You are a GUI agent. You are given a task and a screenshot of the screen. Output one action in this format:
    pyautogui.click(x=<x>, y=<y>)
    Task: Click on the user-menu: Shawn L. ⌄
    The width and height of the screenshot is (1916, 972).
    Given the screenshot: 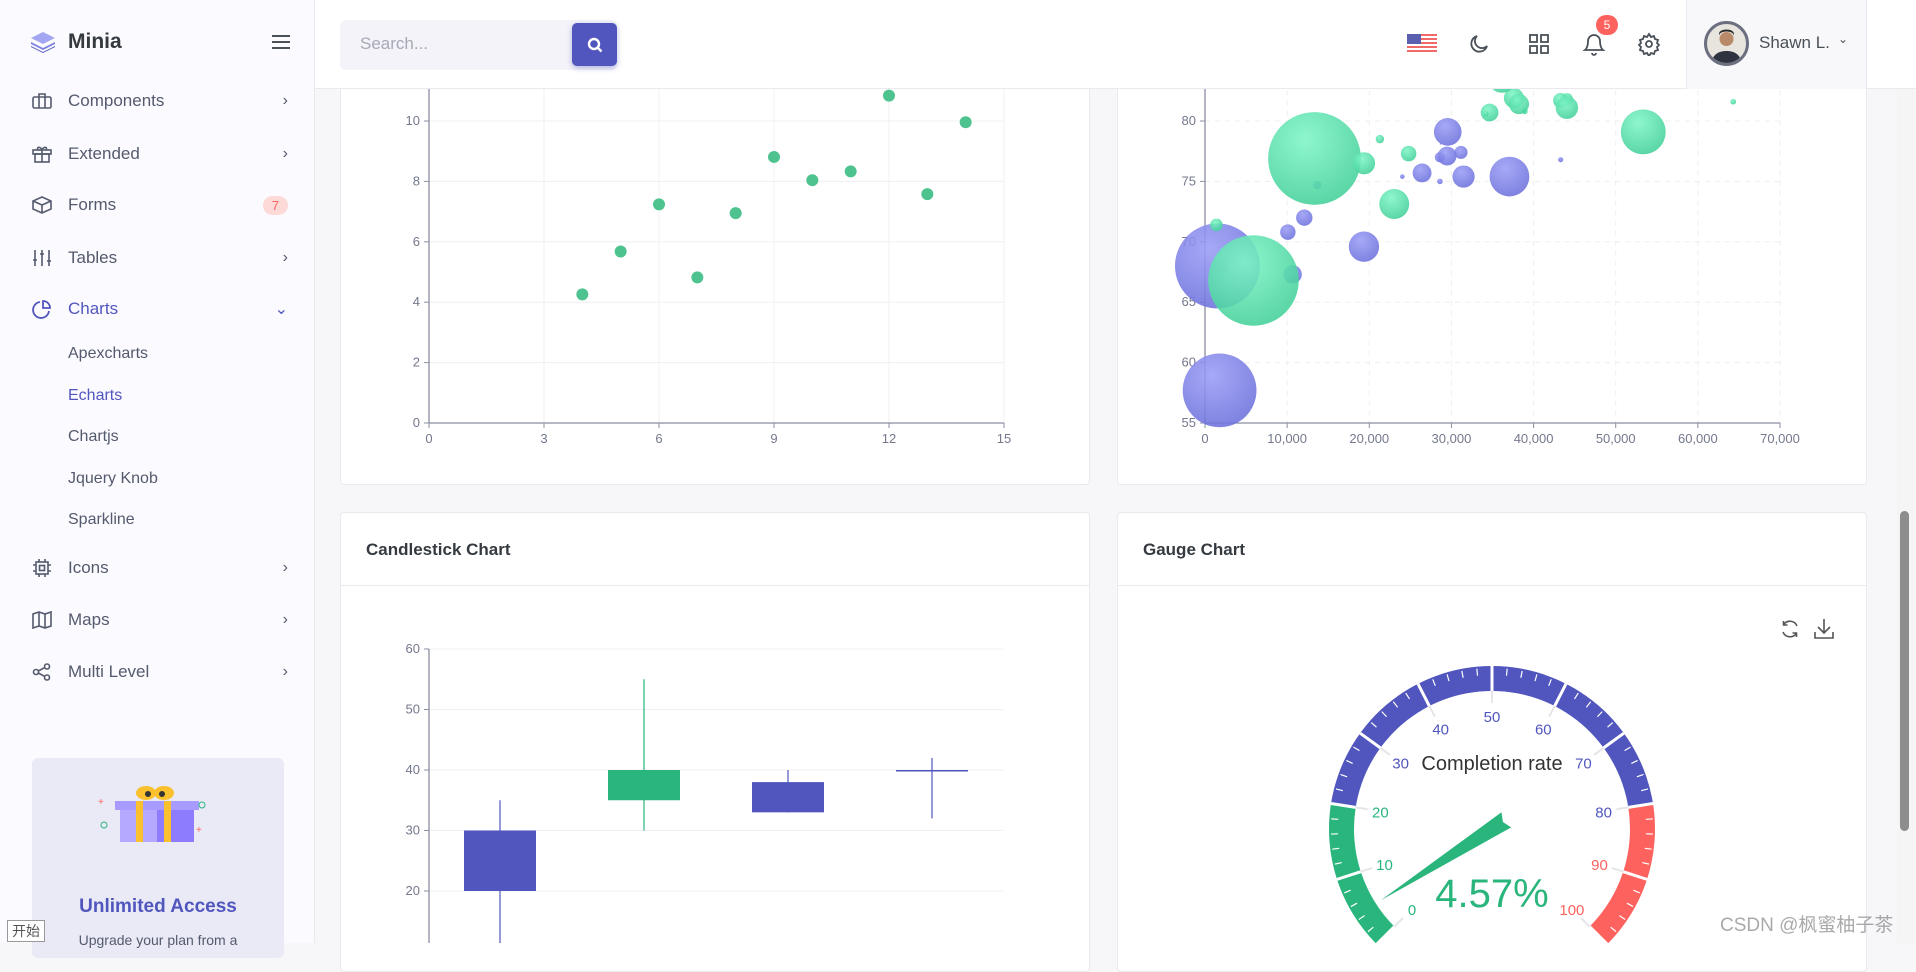 What is the action you would take?
    pyautogui.click(x=1776, y=44)
    